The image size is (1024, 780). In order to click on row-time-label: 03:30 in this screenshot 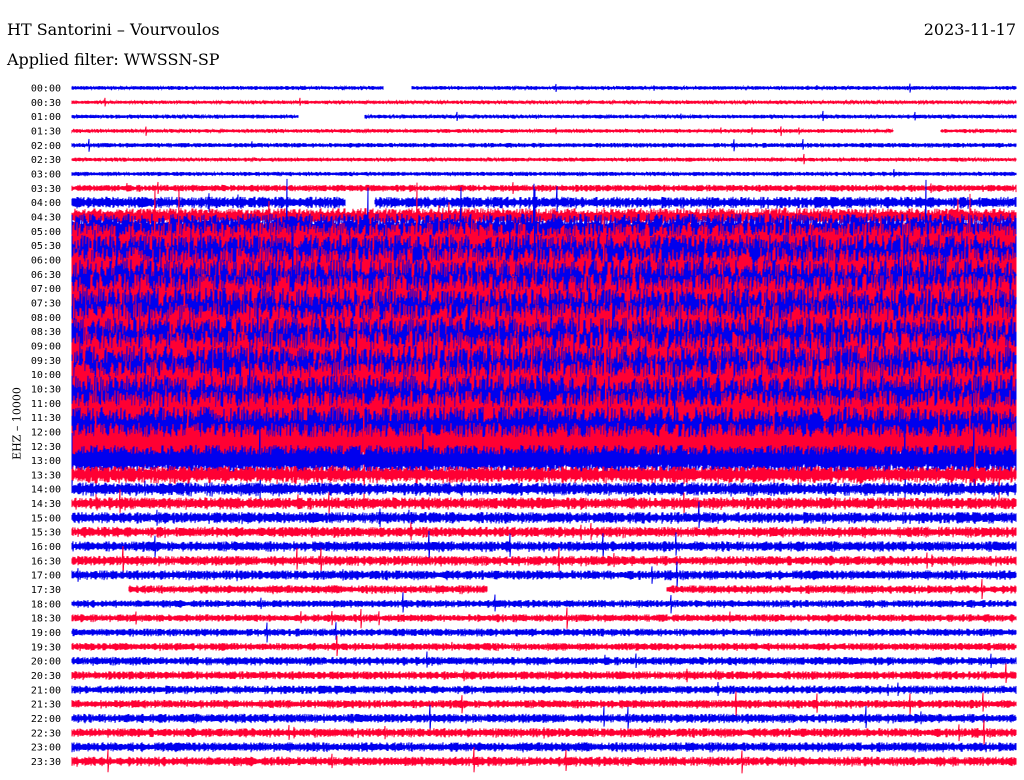, I will do `click(46, 189)`.